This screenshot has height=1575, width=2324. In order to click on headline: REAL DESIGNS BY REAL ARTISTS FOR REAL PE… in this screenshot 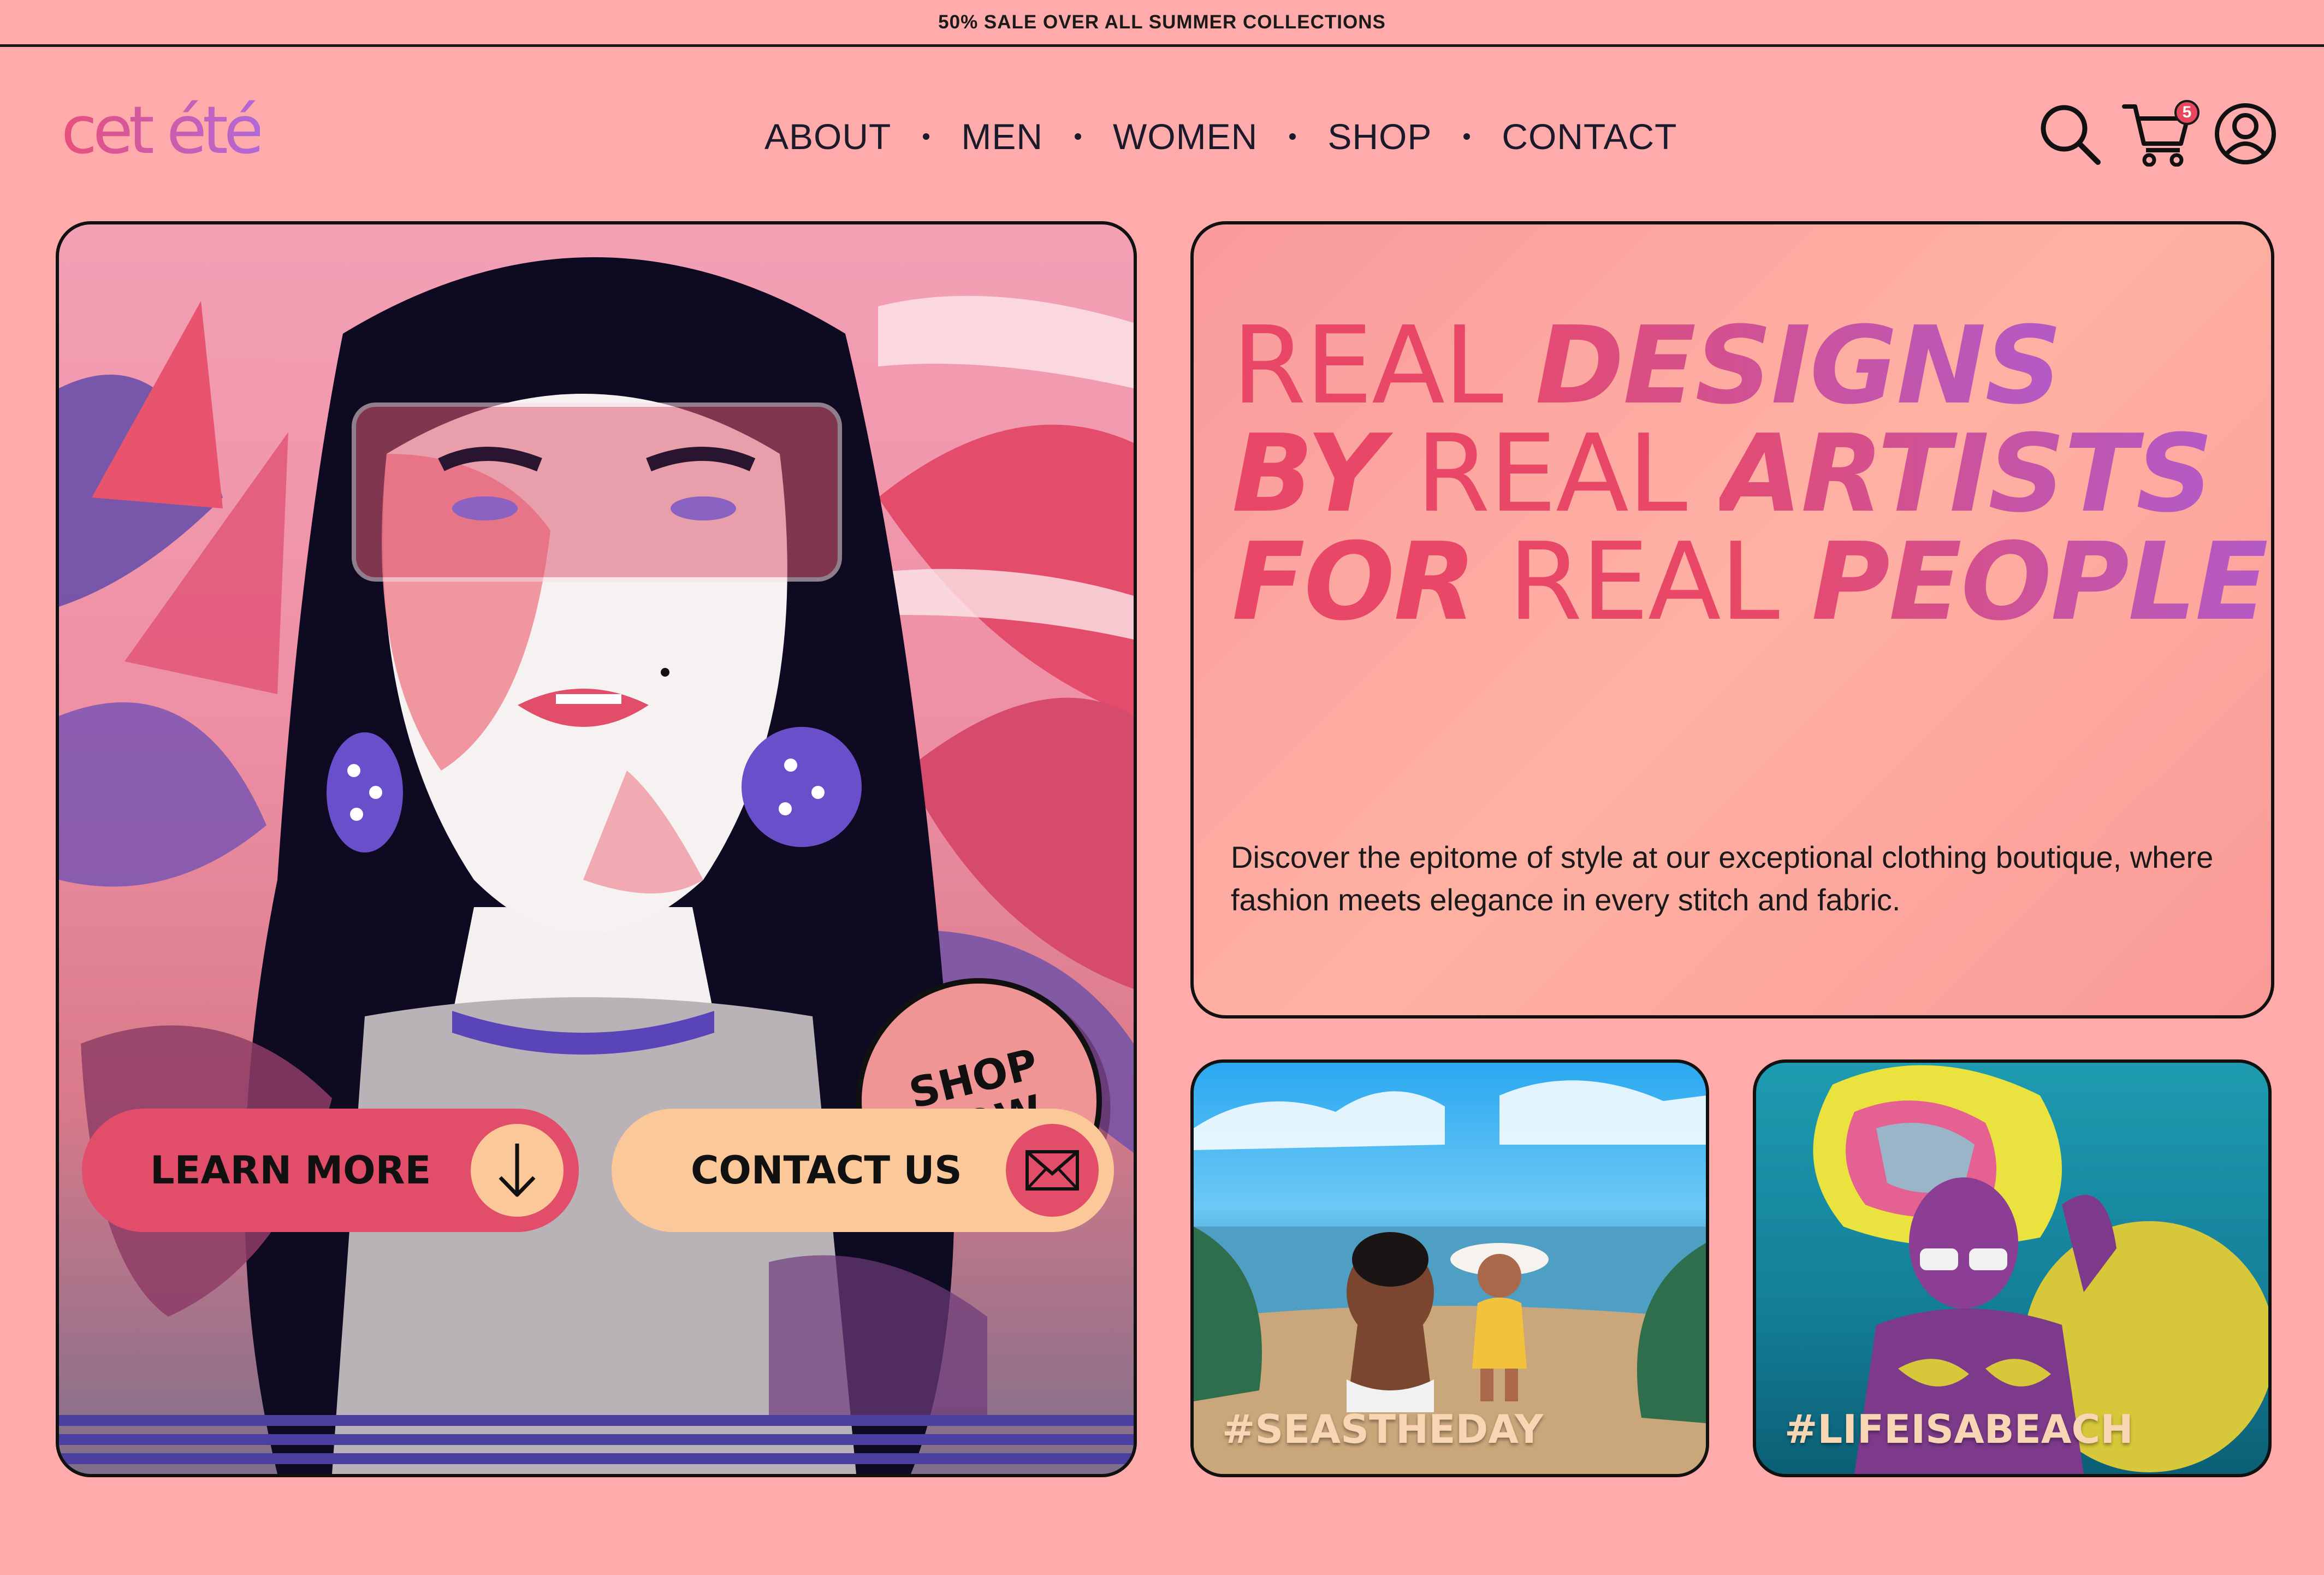, I will do `click(1750, 474)`.